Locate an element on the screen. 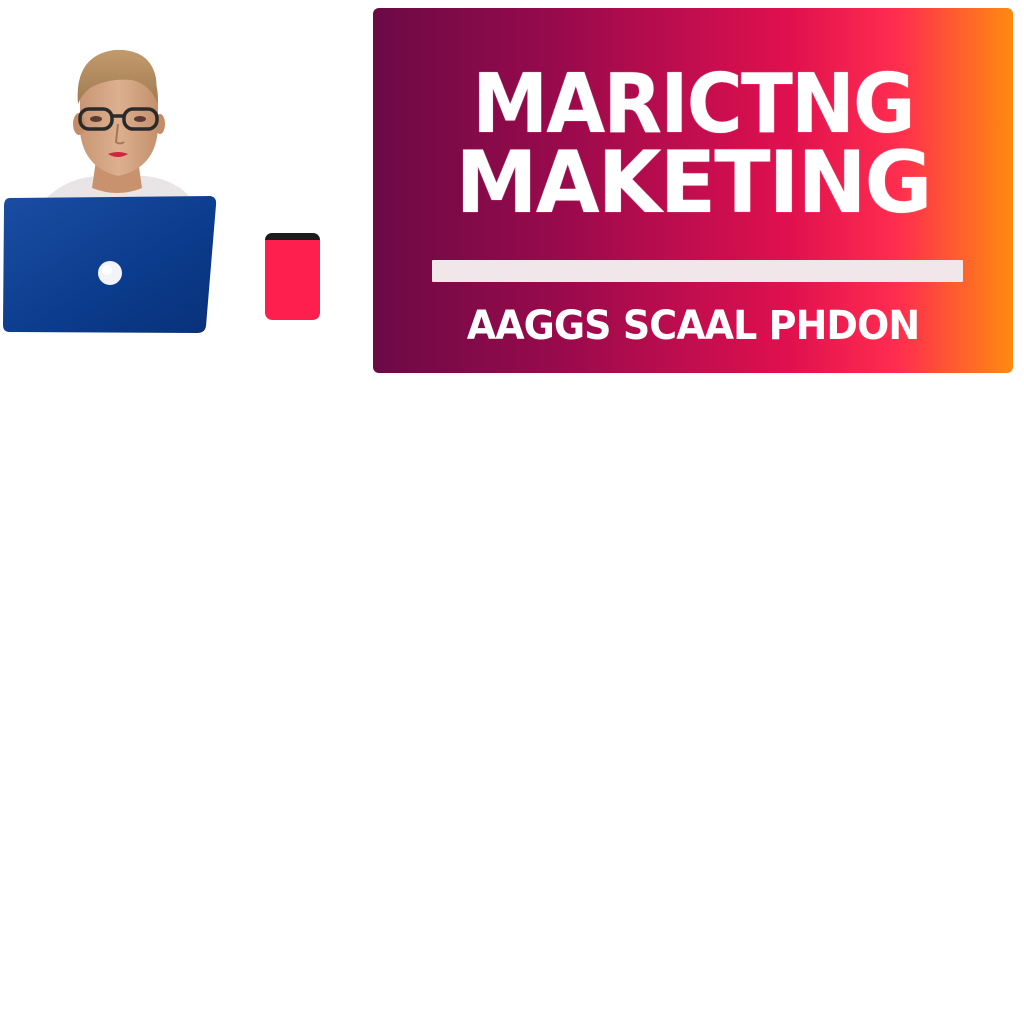  phone-icon is located at coordinates (292, 276).